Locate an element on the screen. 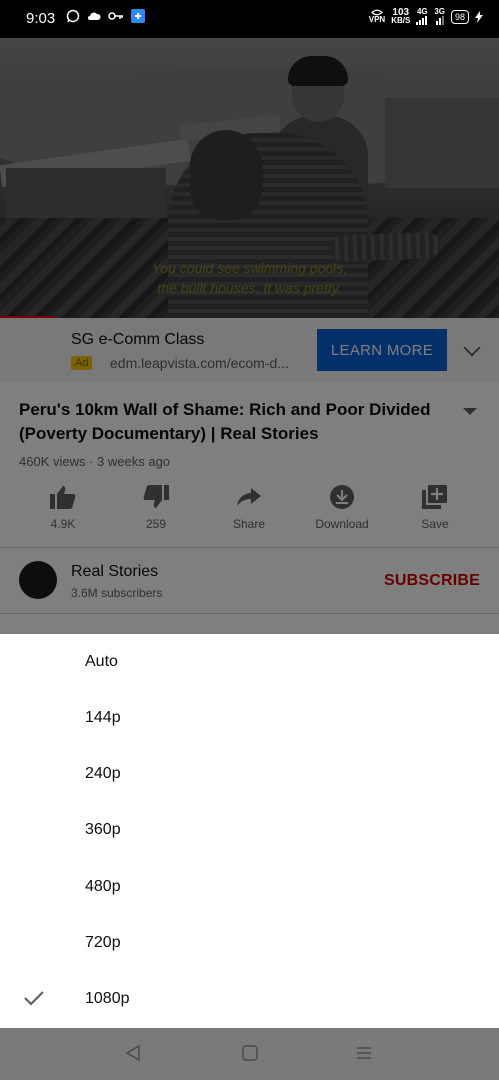 The height and width of the screenshot is (1080, 499). navigation-bar is located at coordinates (249, 1054).